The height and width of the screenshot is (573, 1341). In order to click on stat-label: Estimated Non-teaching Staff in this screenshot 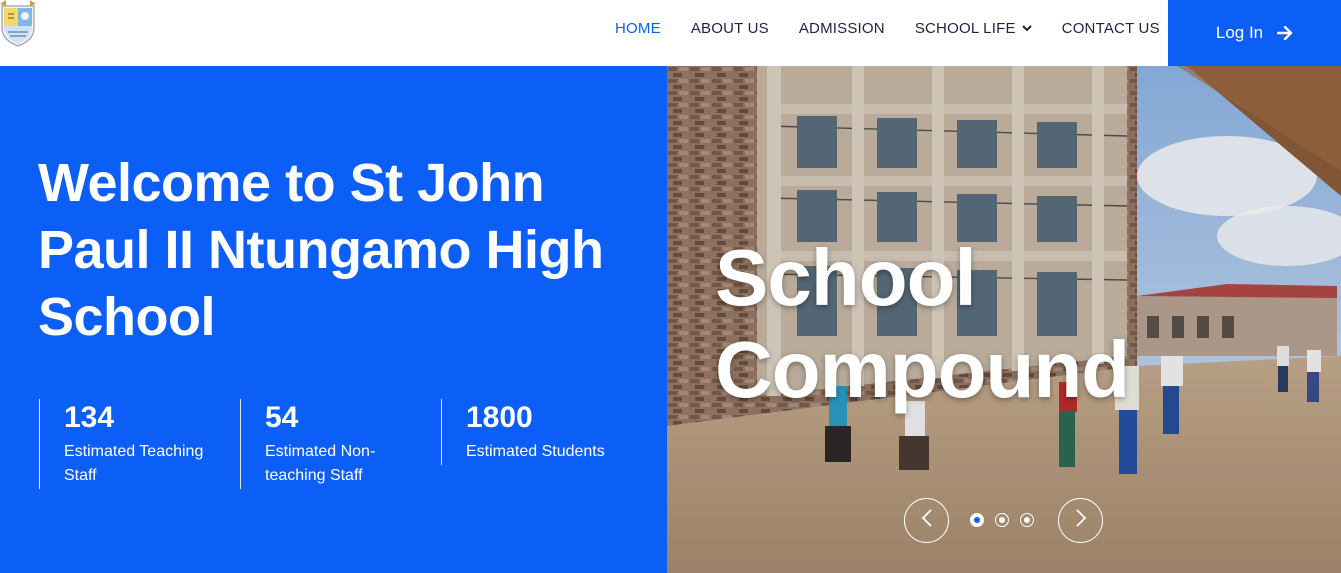, I will do `click(320, 463)`.